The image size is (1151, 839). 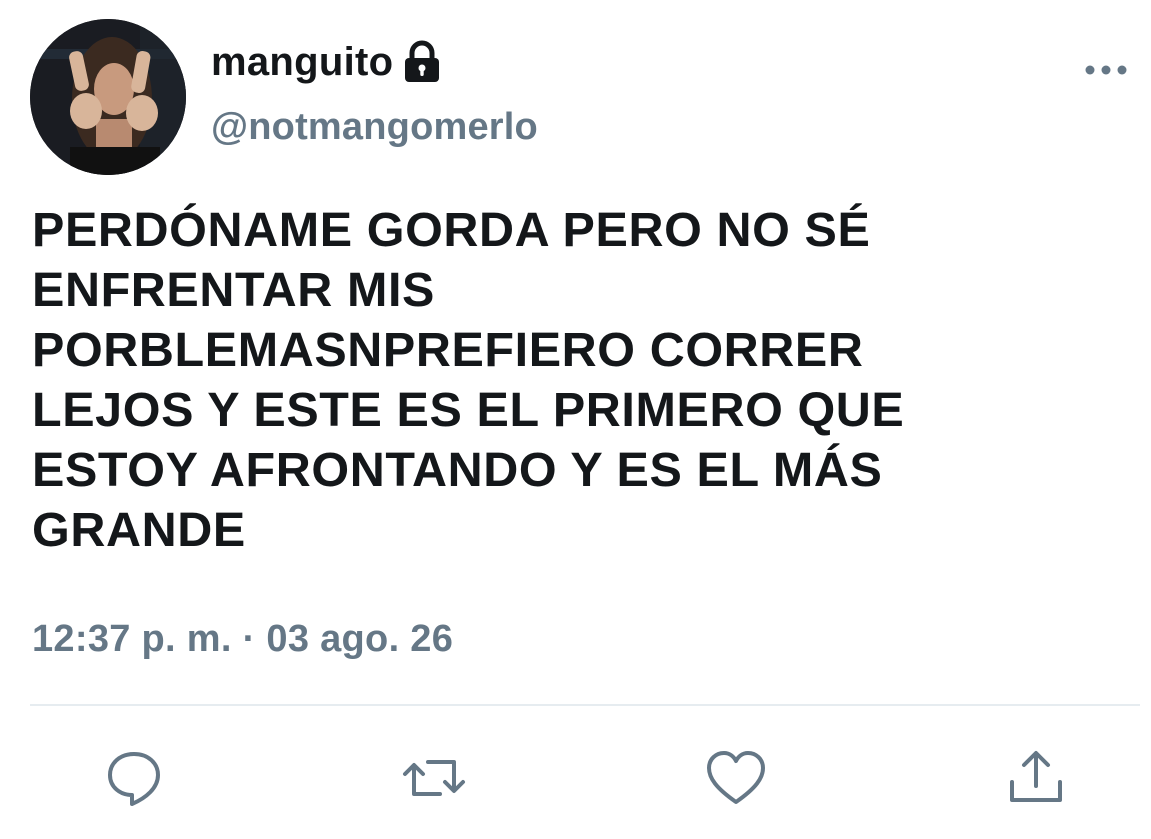 I want to click on like-icon, so click(x=736, y=777).